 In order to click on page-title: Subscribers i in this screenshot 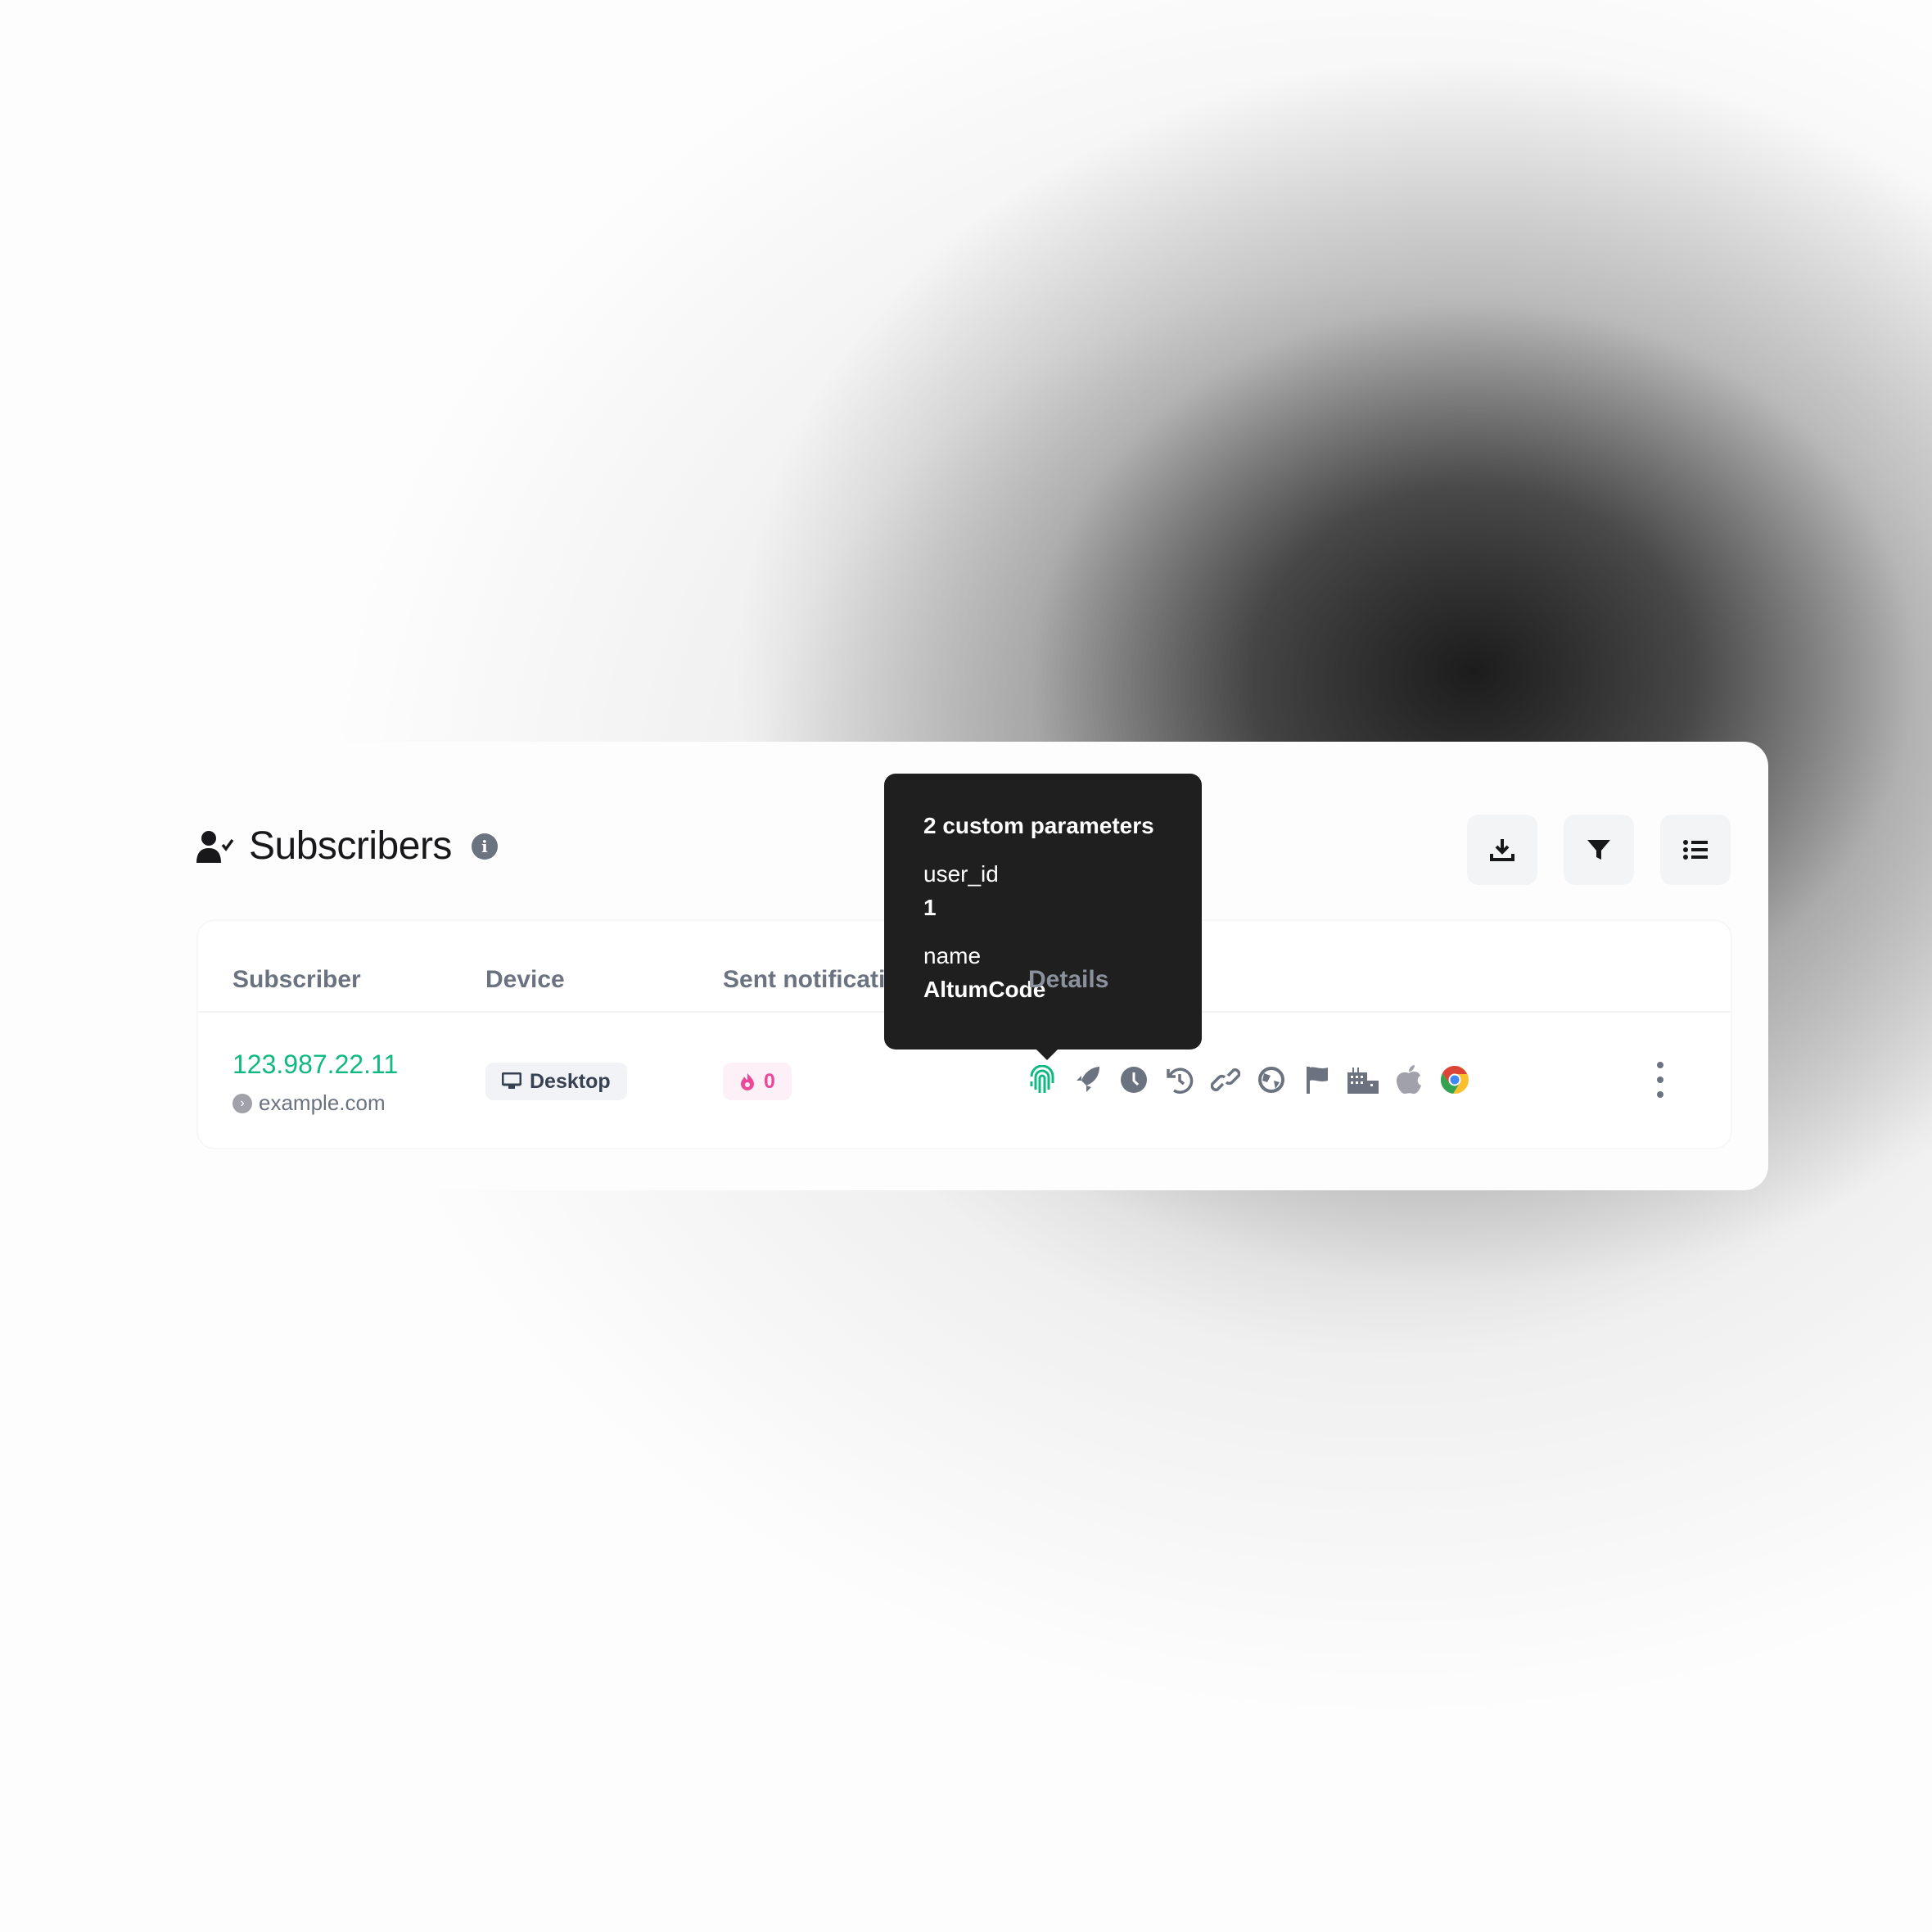, I will do `click(347, 846)`.